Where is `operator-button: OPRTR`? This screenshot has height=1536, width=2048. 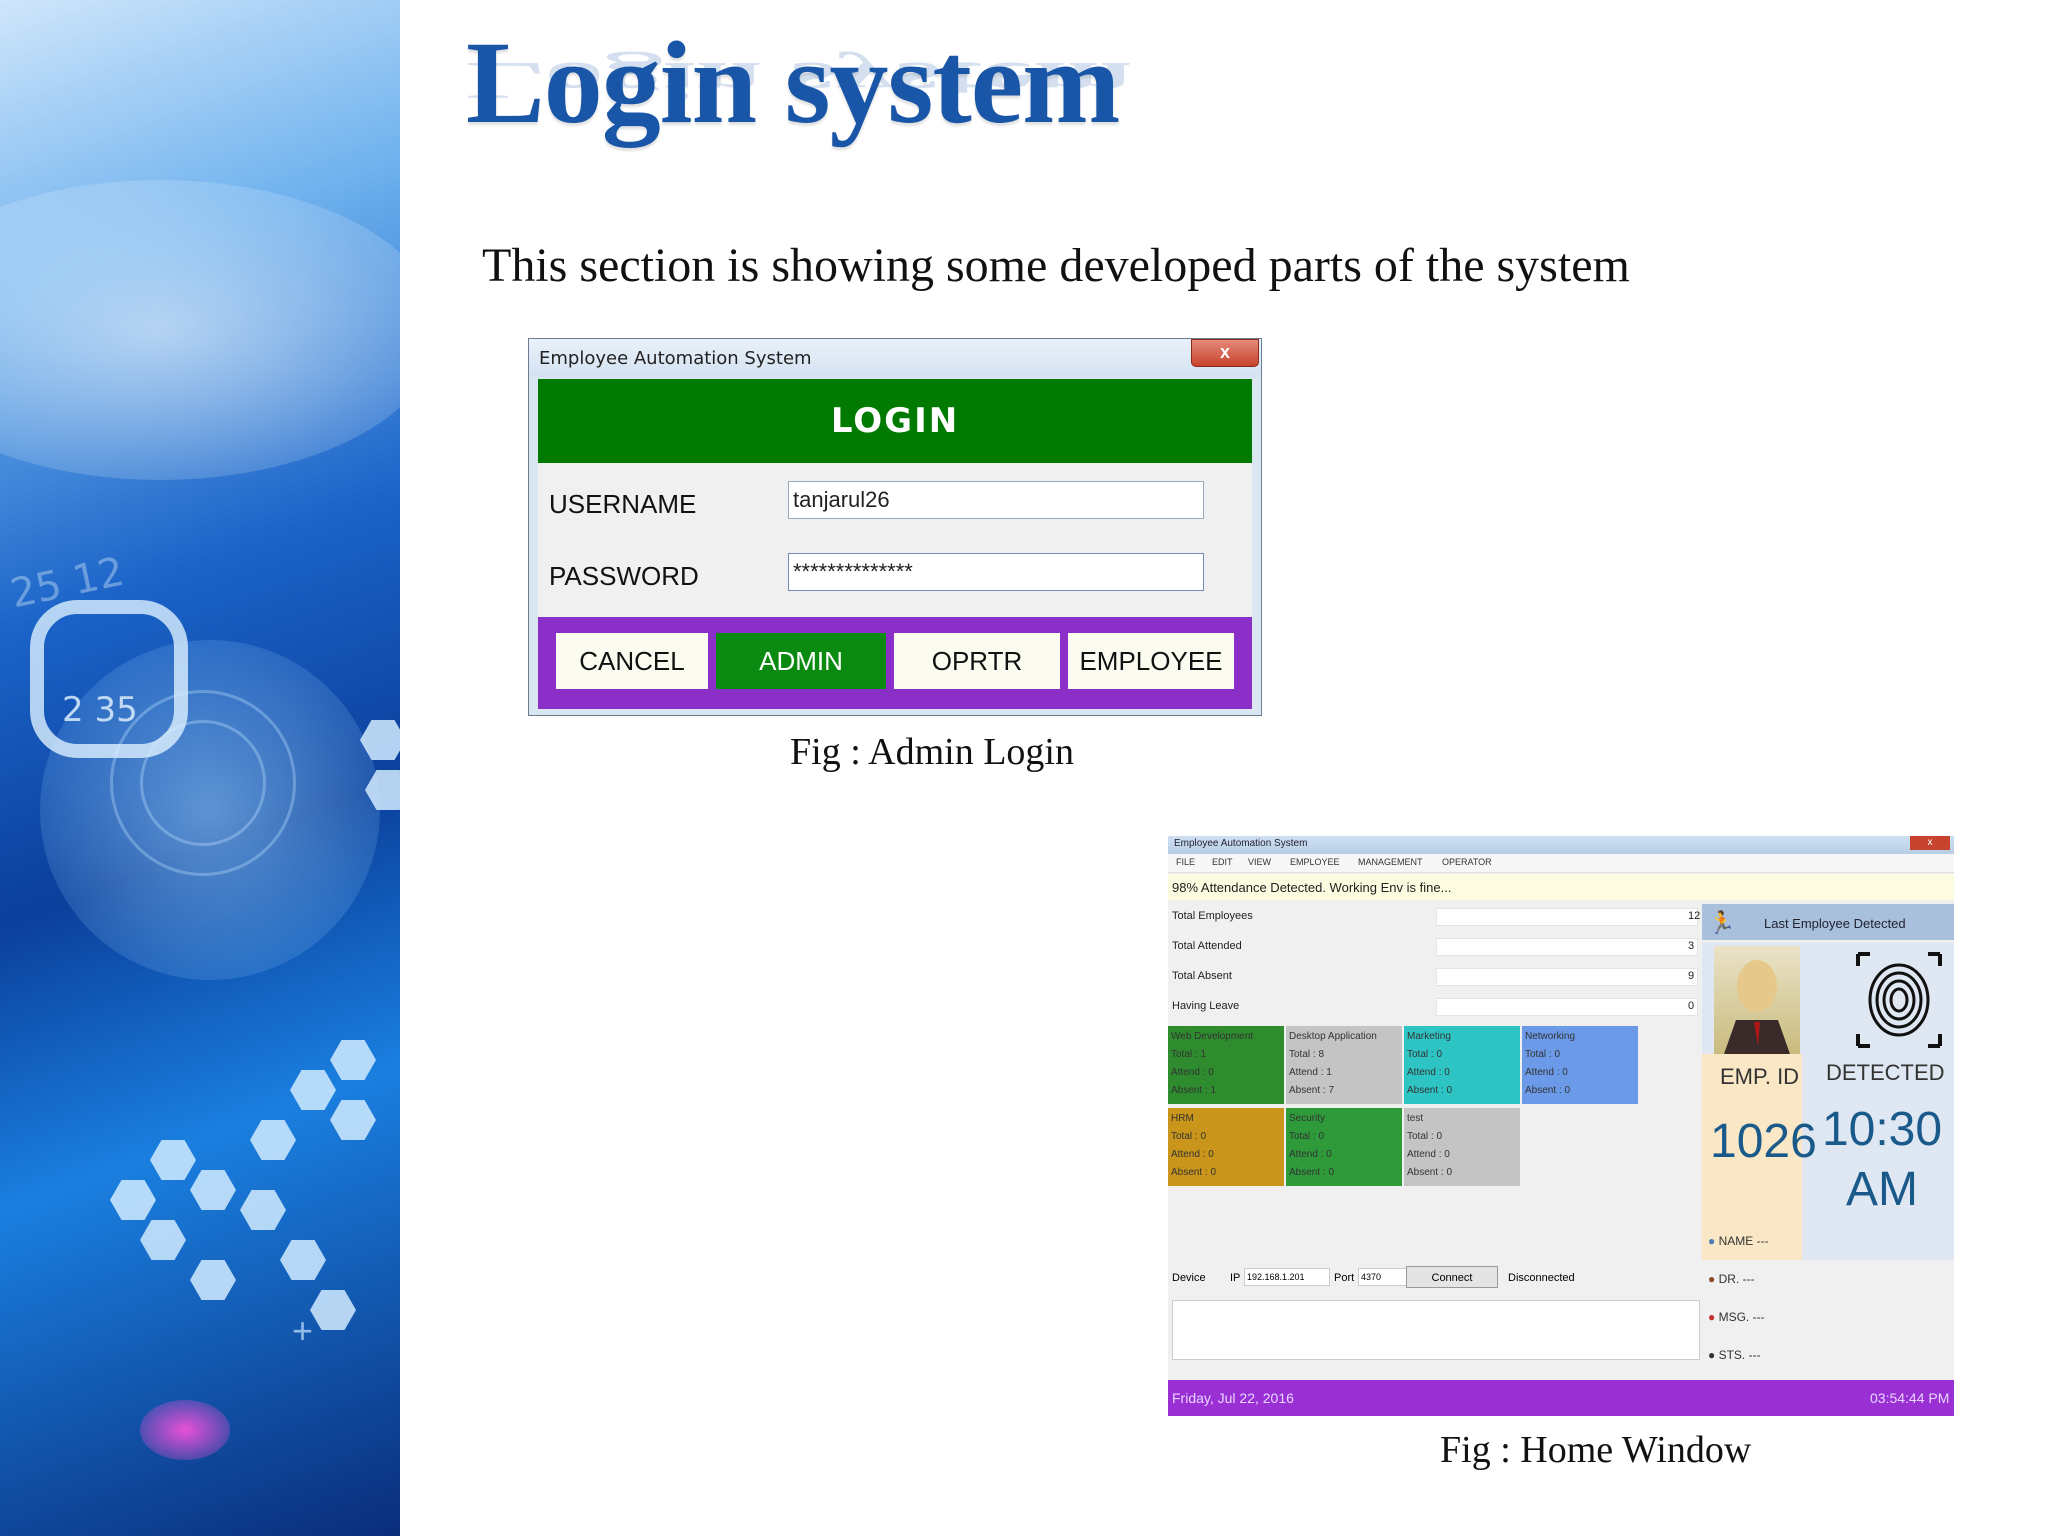 operator-button: OPRTR is located at coordinates (977, 661).